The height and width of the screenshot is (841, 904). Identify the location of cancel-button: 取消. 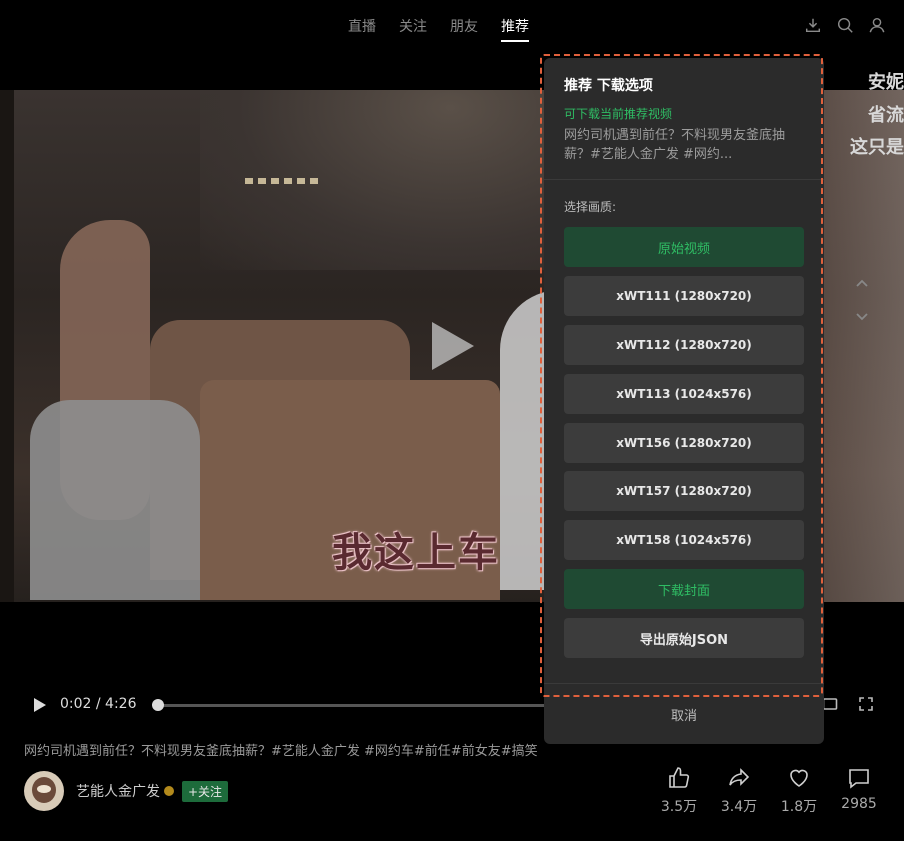
(684, 714).